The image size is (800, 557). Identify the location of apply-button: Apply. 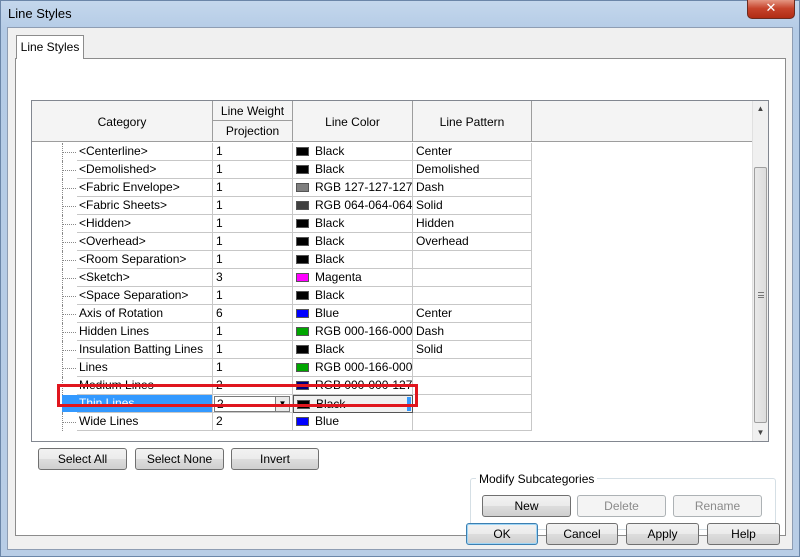
(662, 534).